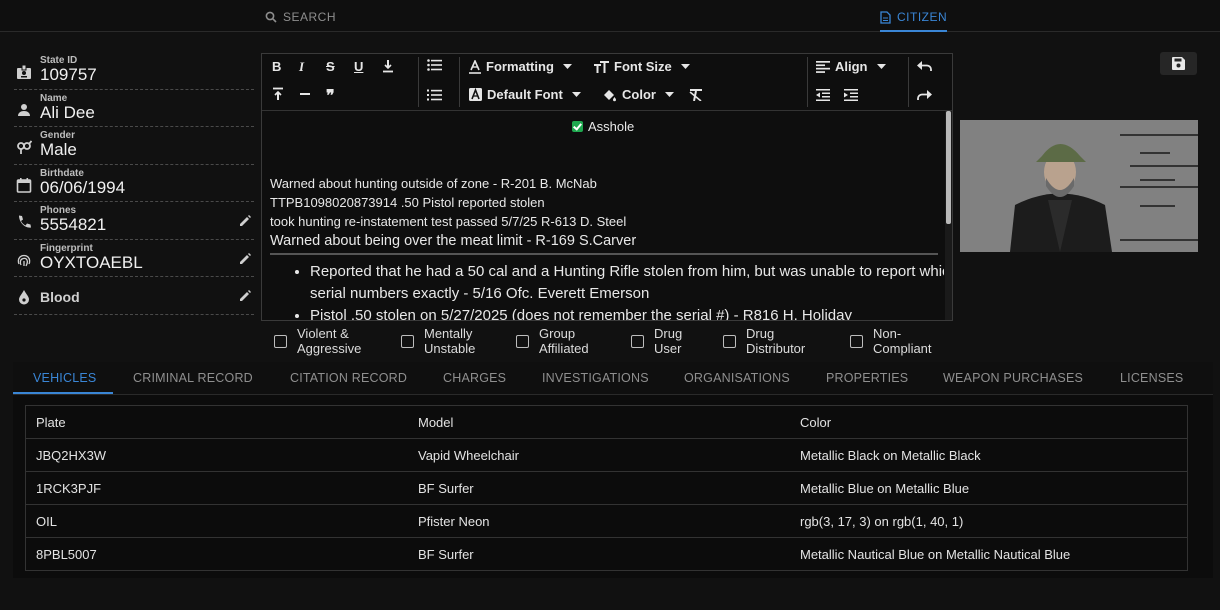 This screenshot has height=610, width=1220. Describe the element at coordinates (603, 126) in the screenshot. I see `checked-task-item: Asshole` at that location.